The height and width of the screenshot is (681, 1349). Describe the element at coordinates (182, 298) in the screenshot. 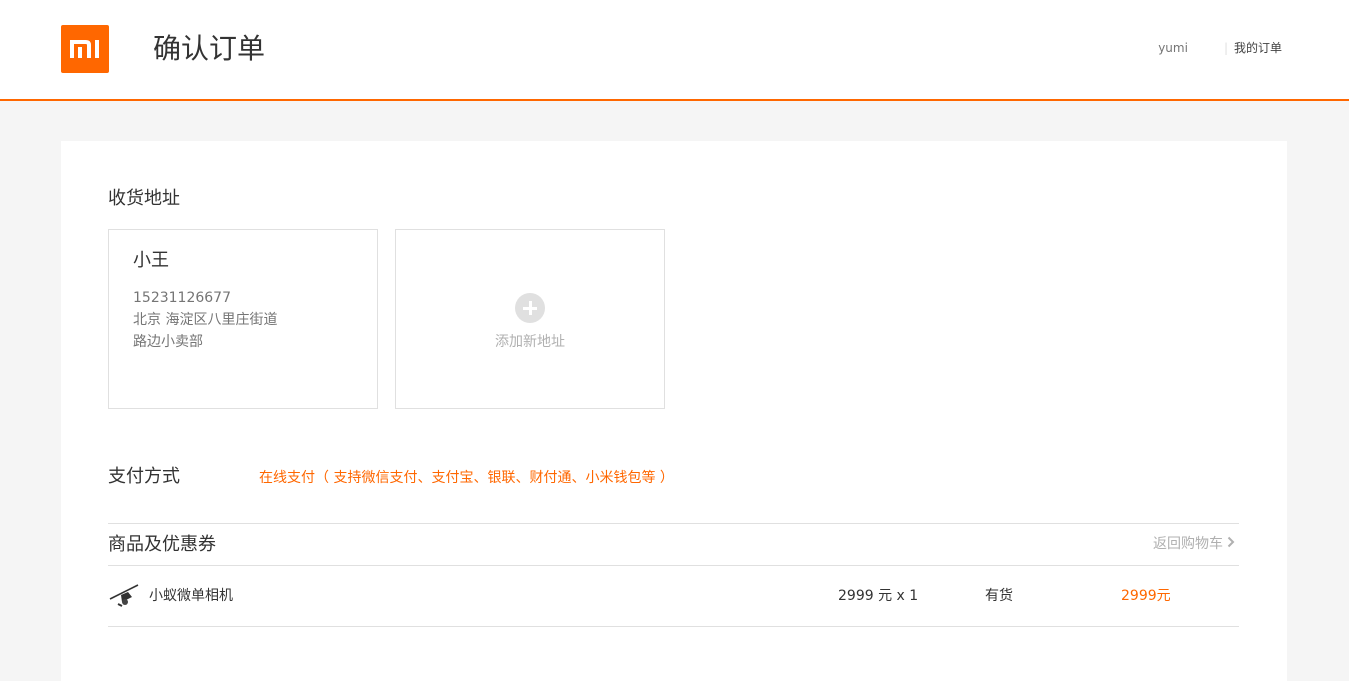

I see `address-phone: 15231126677` at that location.